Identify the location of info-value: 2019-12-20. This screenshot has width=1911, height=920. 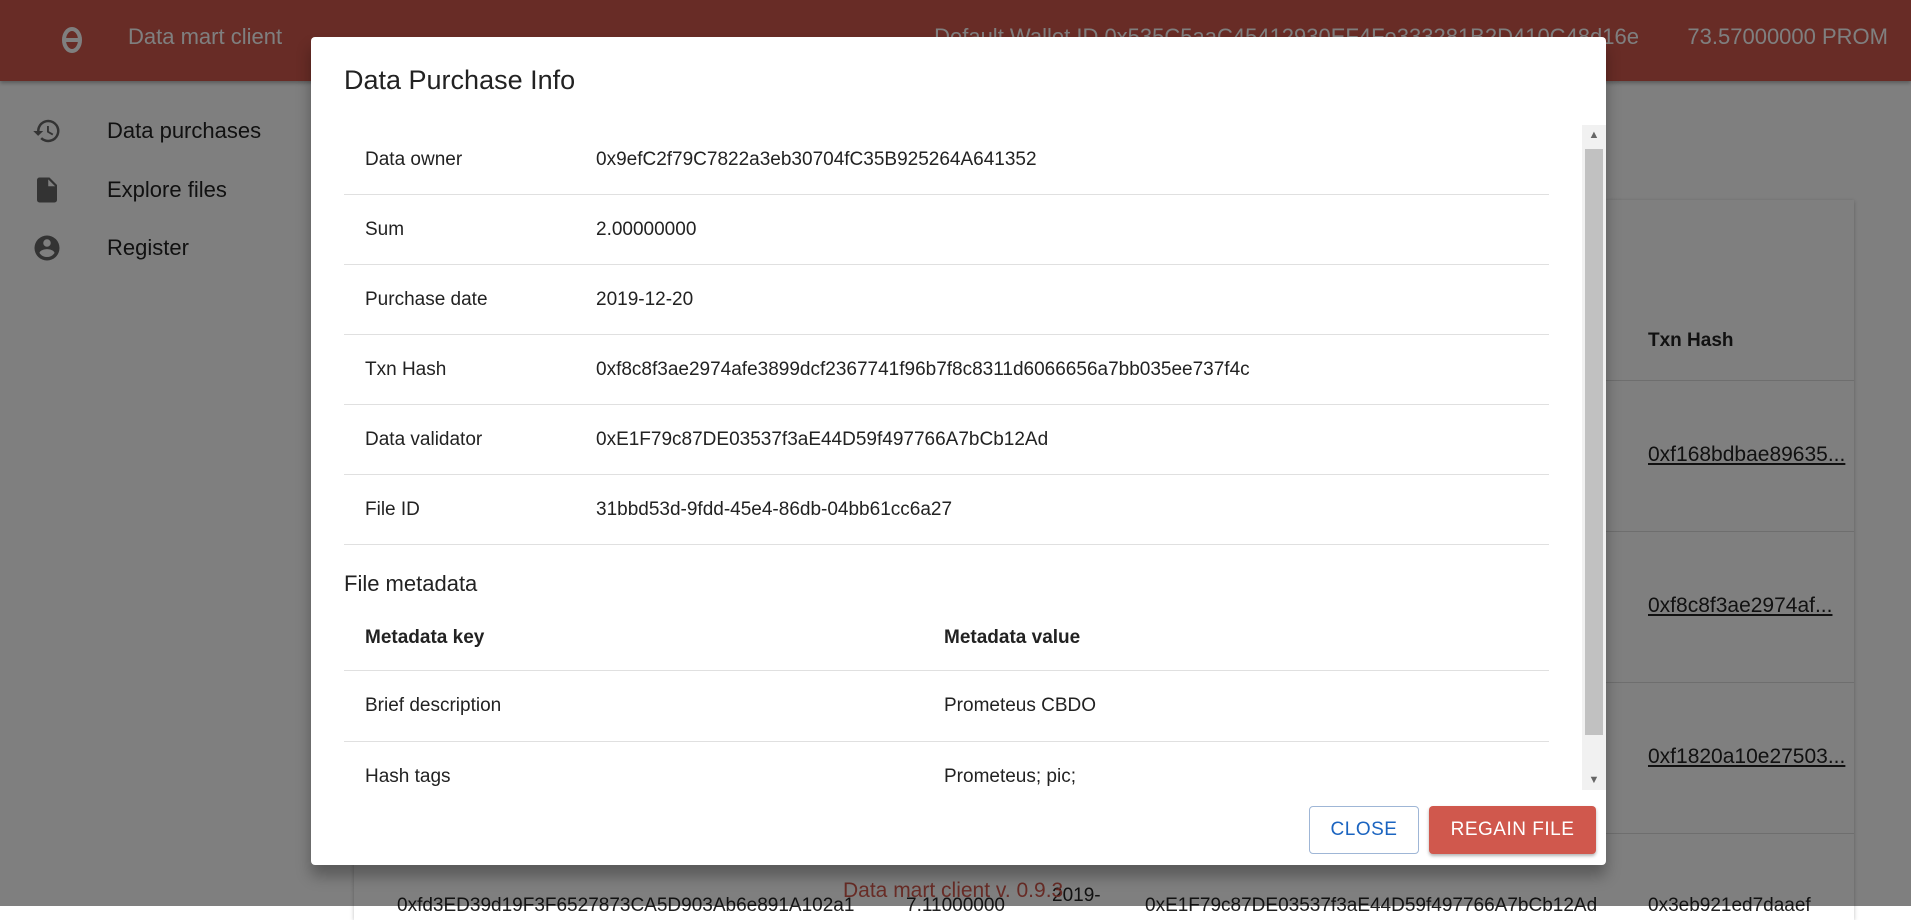
(645, 299).